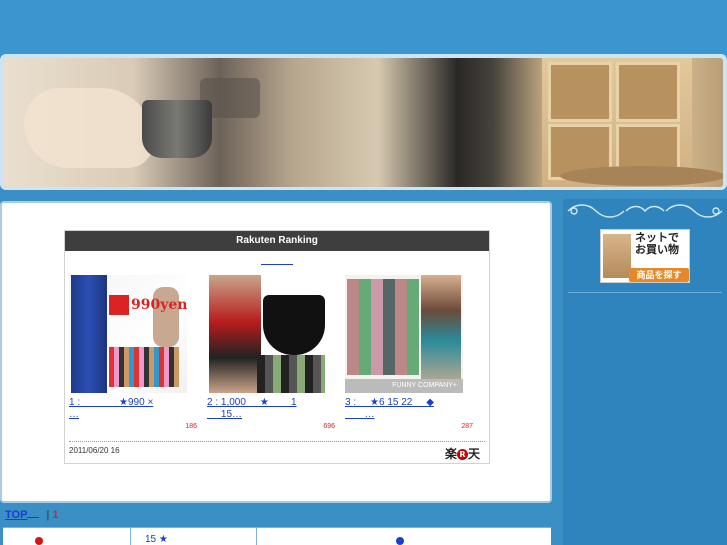 This screenshot has height=545, width=727. What do you see at coordinates (404, 334) in the screenshot?
I see `product-image-3: FUNNY COMPANY+` at bounding box center [404, 334].